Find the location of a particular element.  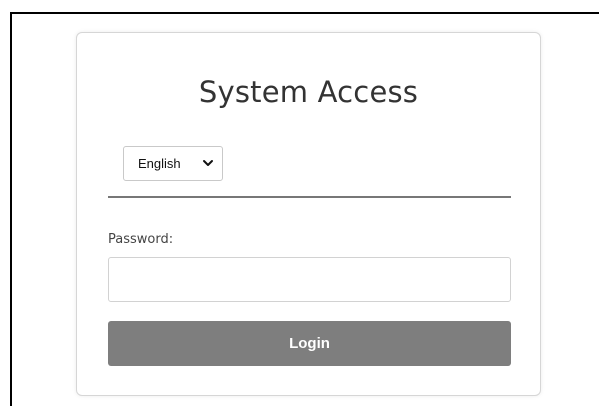

password-input is located at coordinates (309, 279).